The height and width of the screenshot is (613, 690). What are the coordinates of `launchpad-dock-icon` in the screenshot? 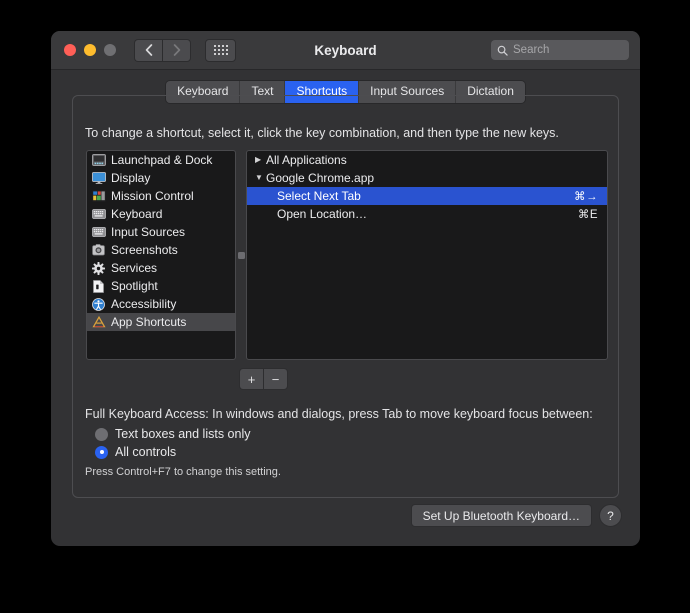 It's located at (98, 160).